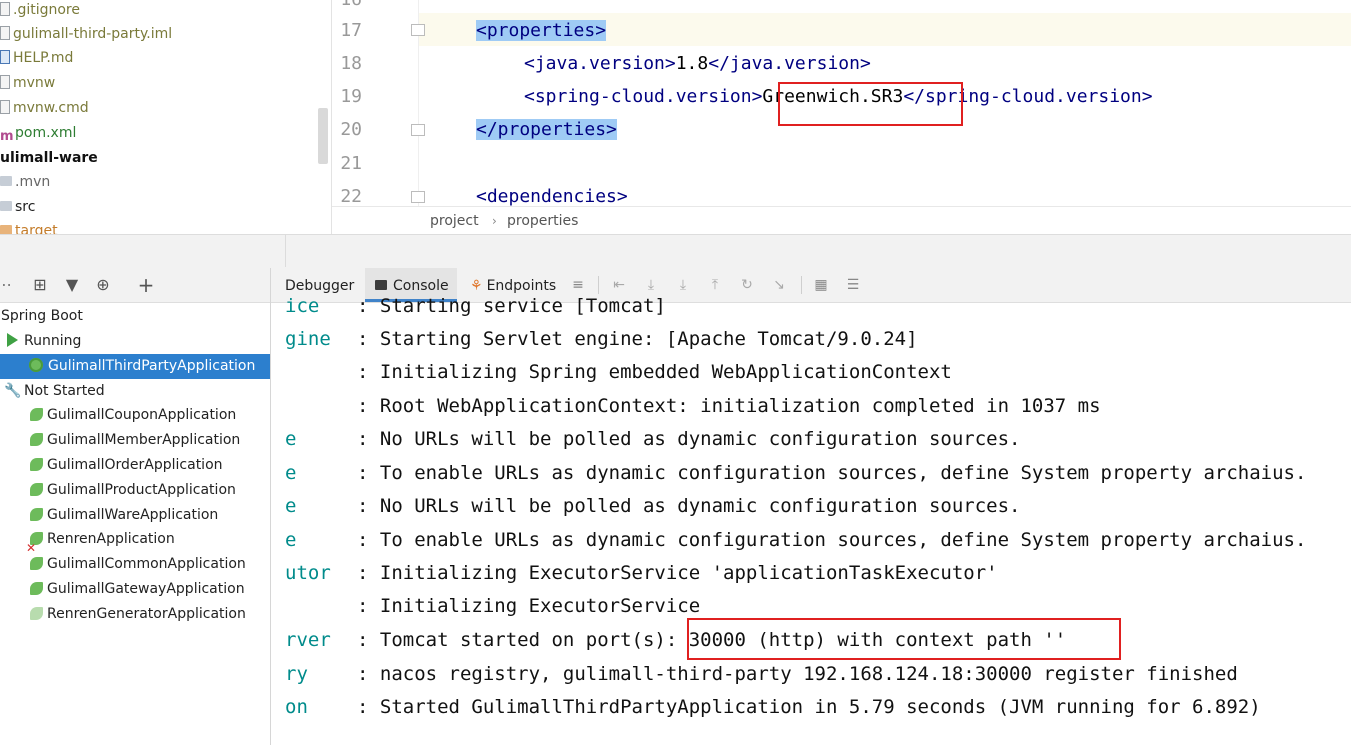 The height and width of the screenshot is (745, 1351). Describe the element at coordinates (135, 316) in the screenshot. I see `tree-root-spring-boot: Spring Boot` at that location.